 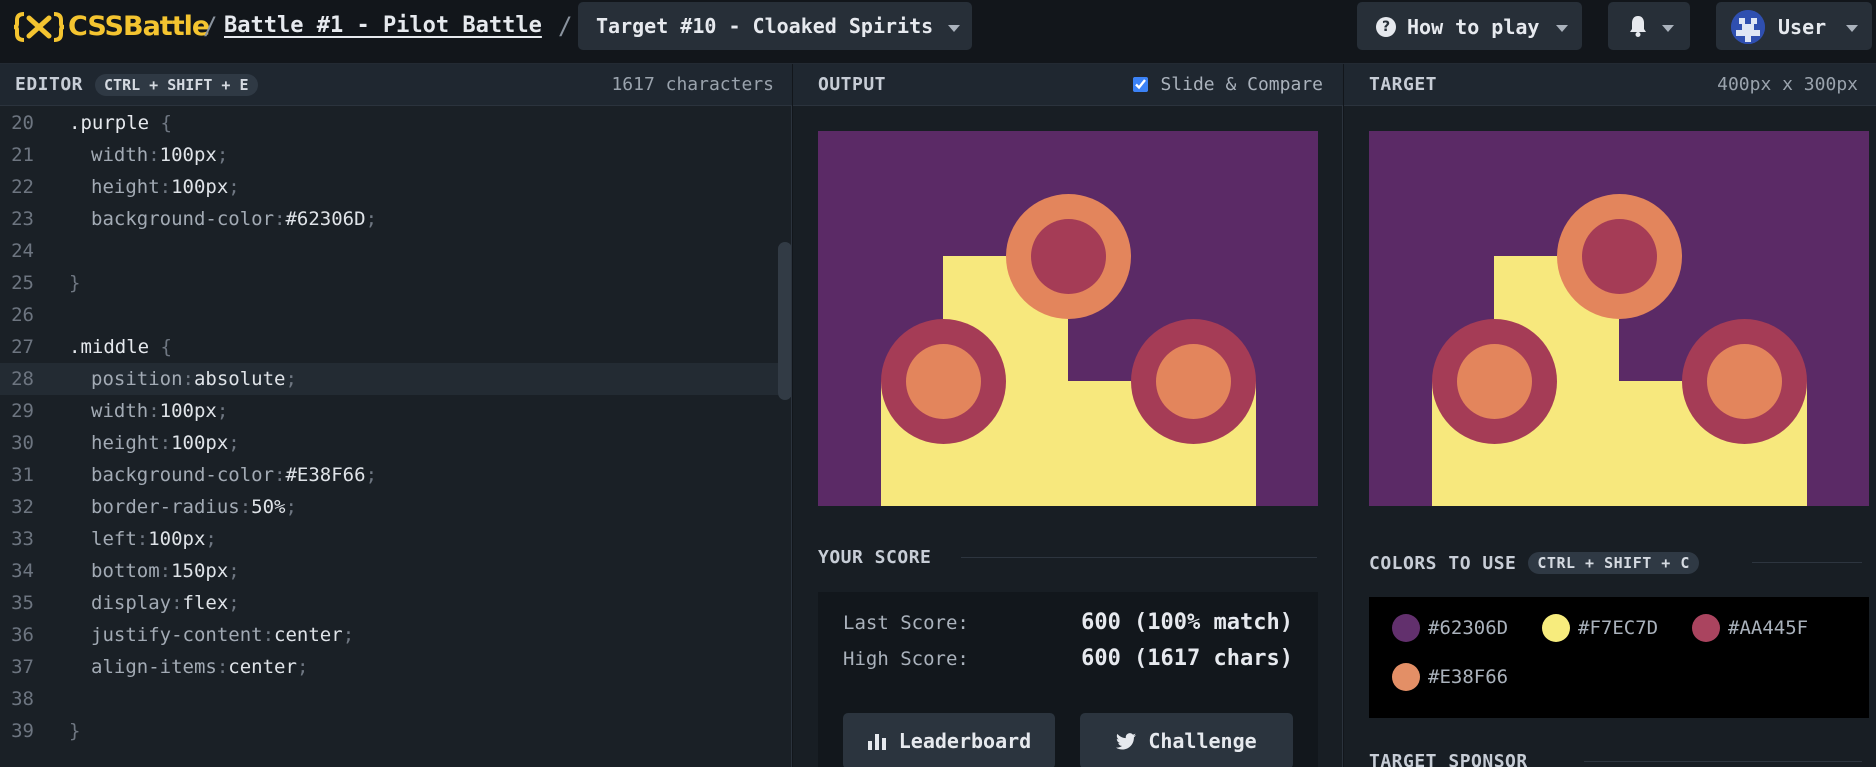 I want to click on slide-compare-toggle: Slide & Compare, so click(x=1228, y=84).